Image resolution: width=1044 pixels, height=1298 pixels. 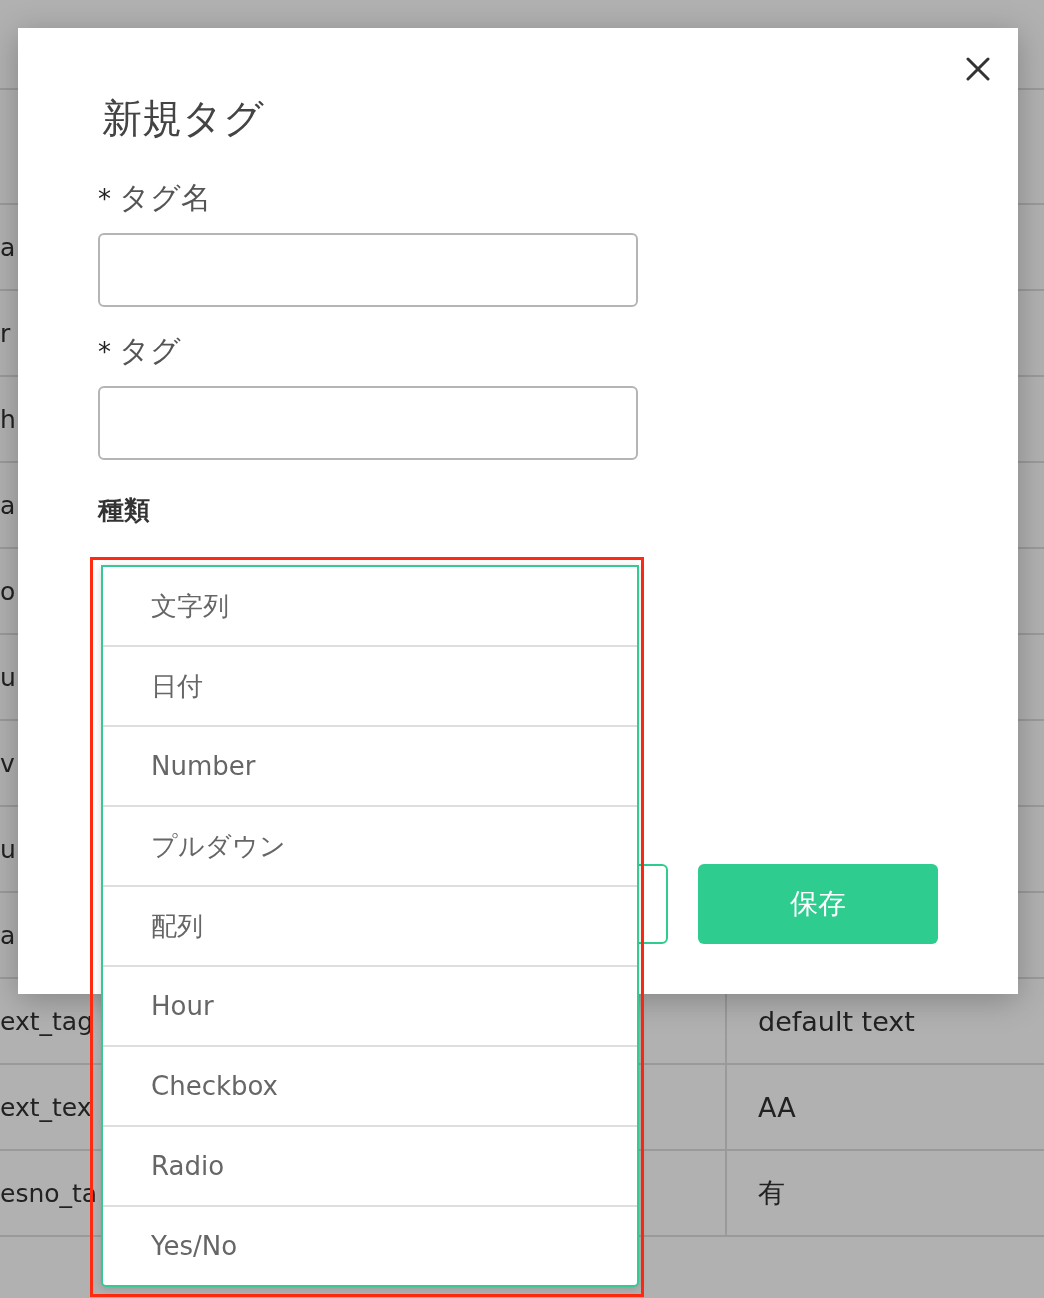 I want to click on dropdown-option: 配列, so click(x=370, y=927).